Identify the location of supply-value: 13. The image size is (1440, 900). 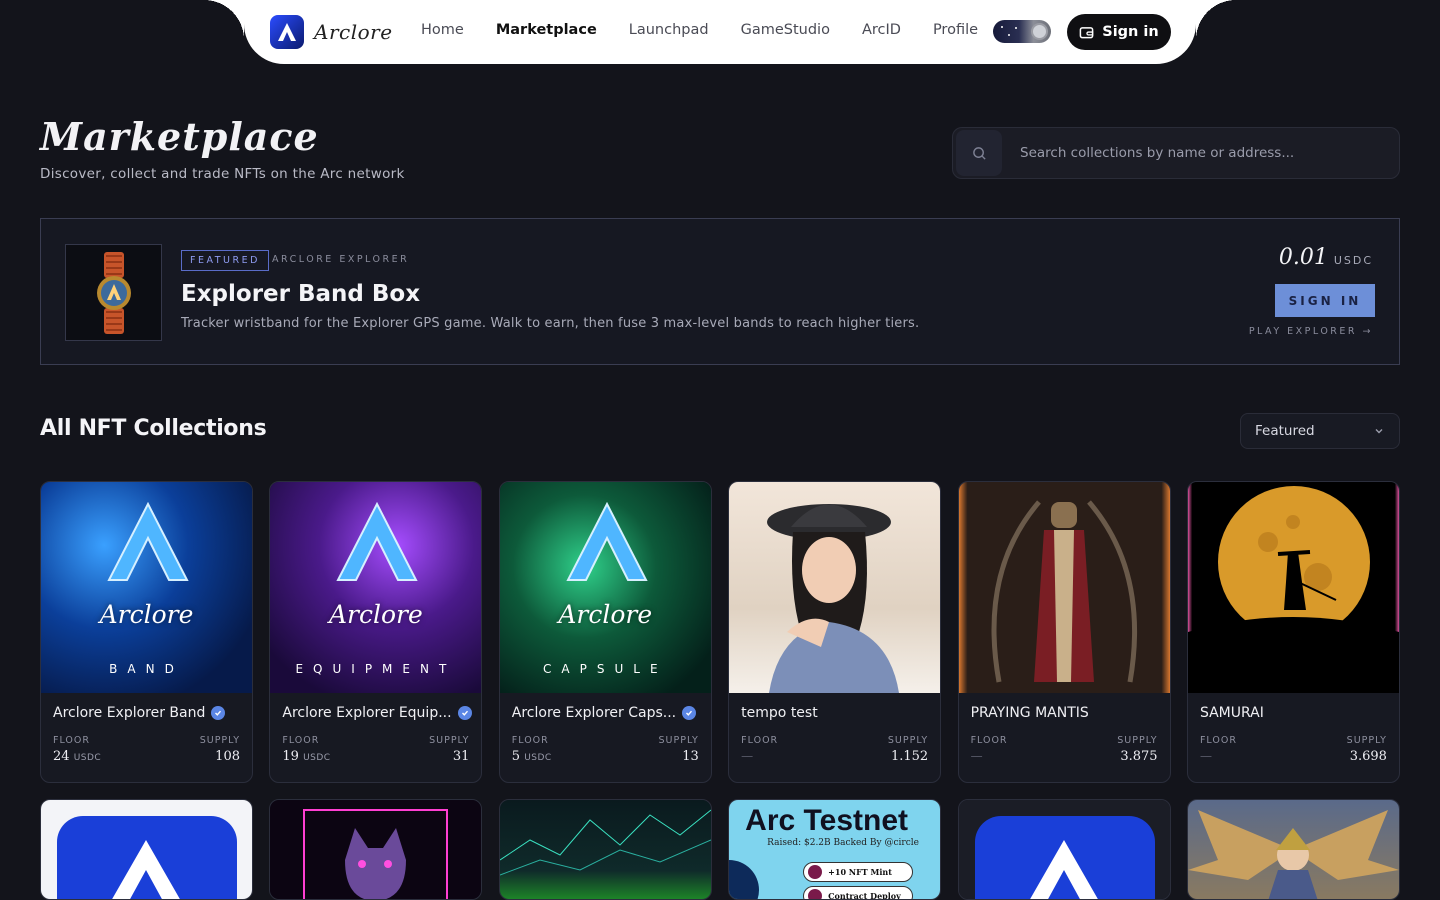
(690, 756).